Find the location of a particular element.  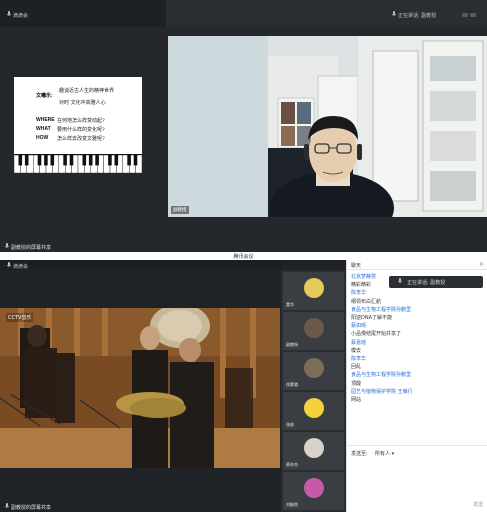

chat-title: 聊天 is located at coordinates (356, 266).